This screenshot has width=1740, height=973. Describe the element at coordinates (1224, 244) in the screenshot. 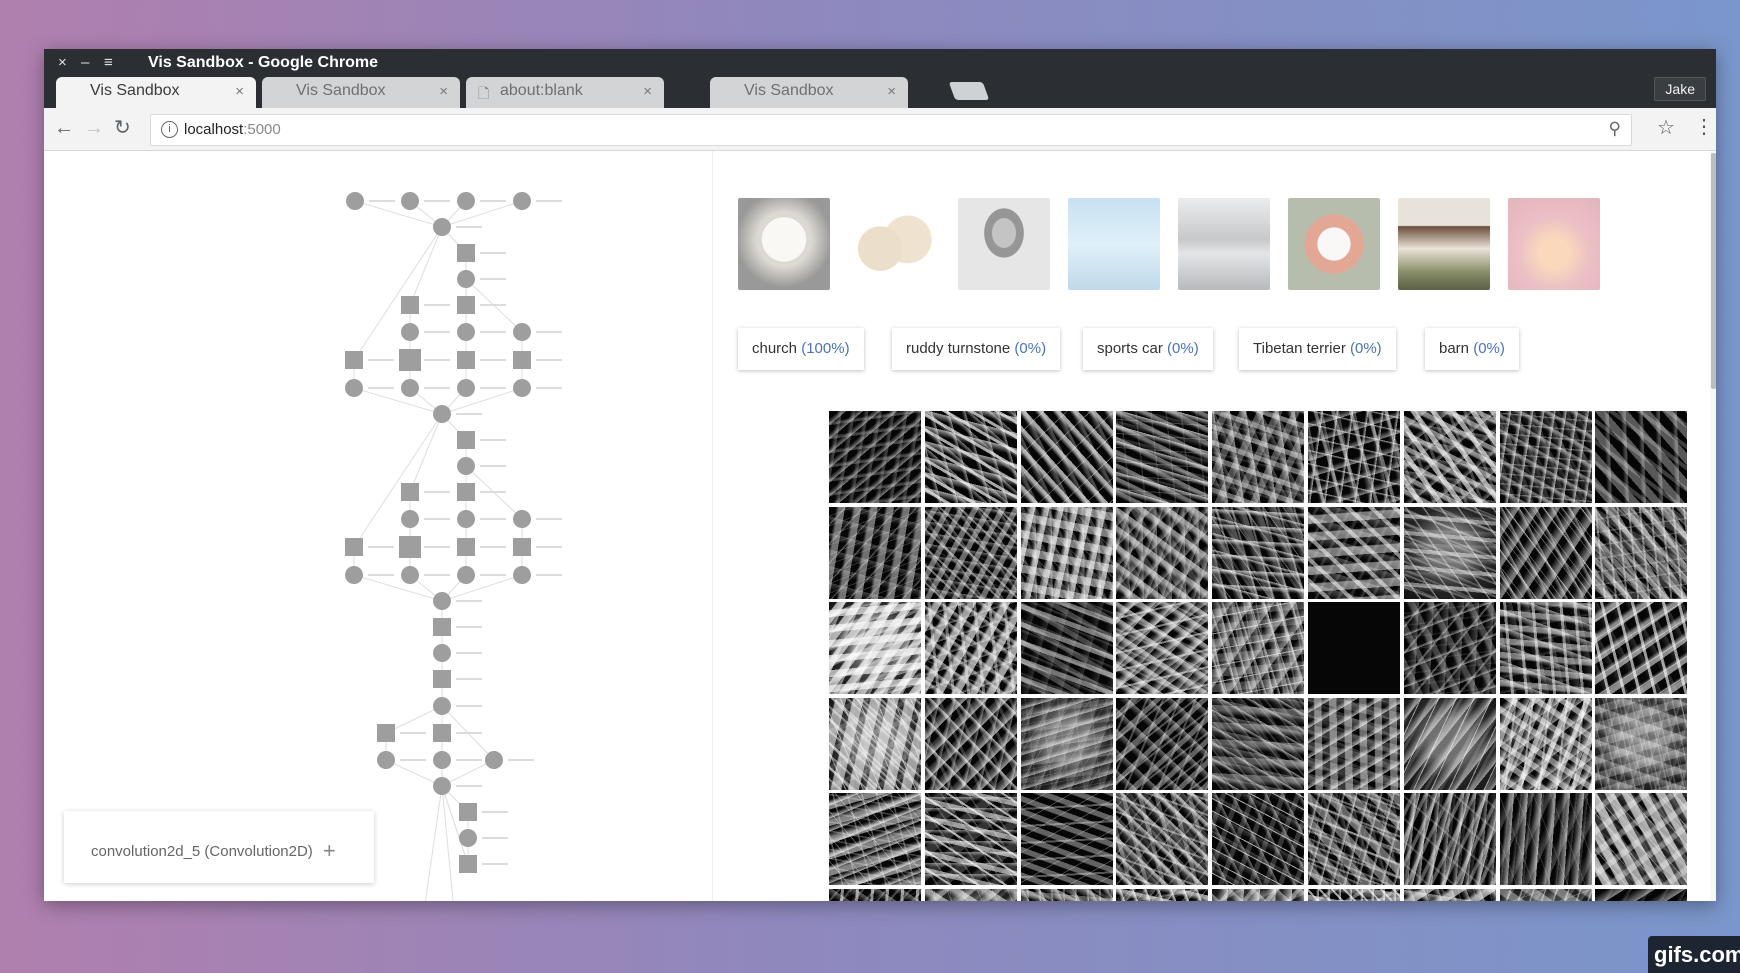

I see `image-thumbnail-mountain-lake` at that location.